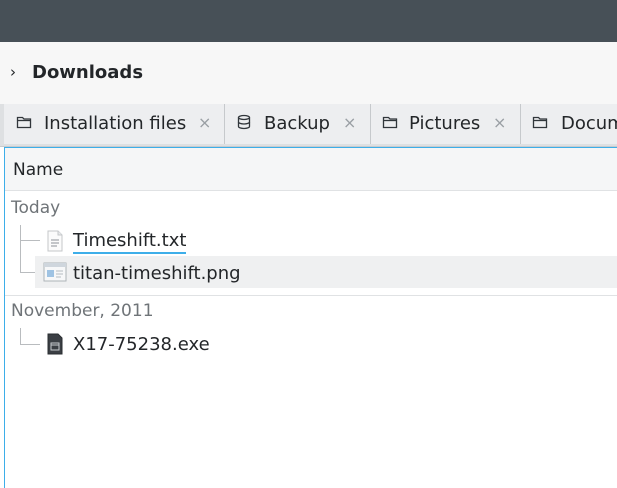 This screenshot has width=617, height=488. I want to click on tab-label: Pictures, so click(445, 123).